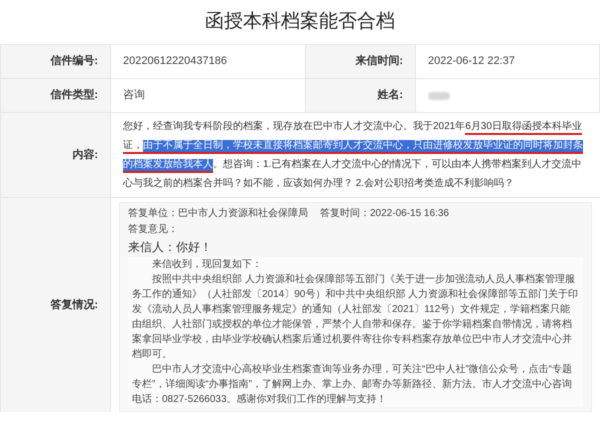  Describe the element at coordinates (384, 213) in the screenshot. I see `reply-time: 答复时间：2022-06-15 16:36` at that location.